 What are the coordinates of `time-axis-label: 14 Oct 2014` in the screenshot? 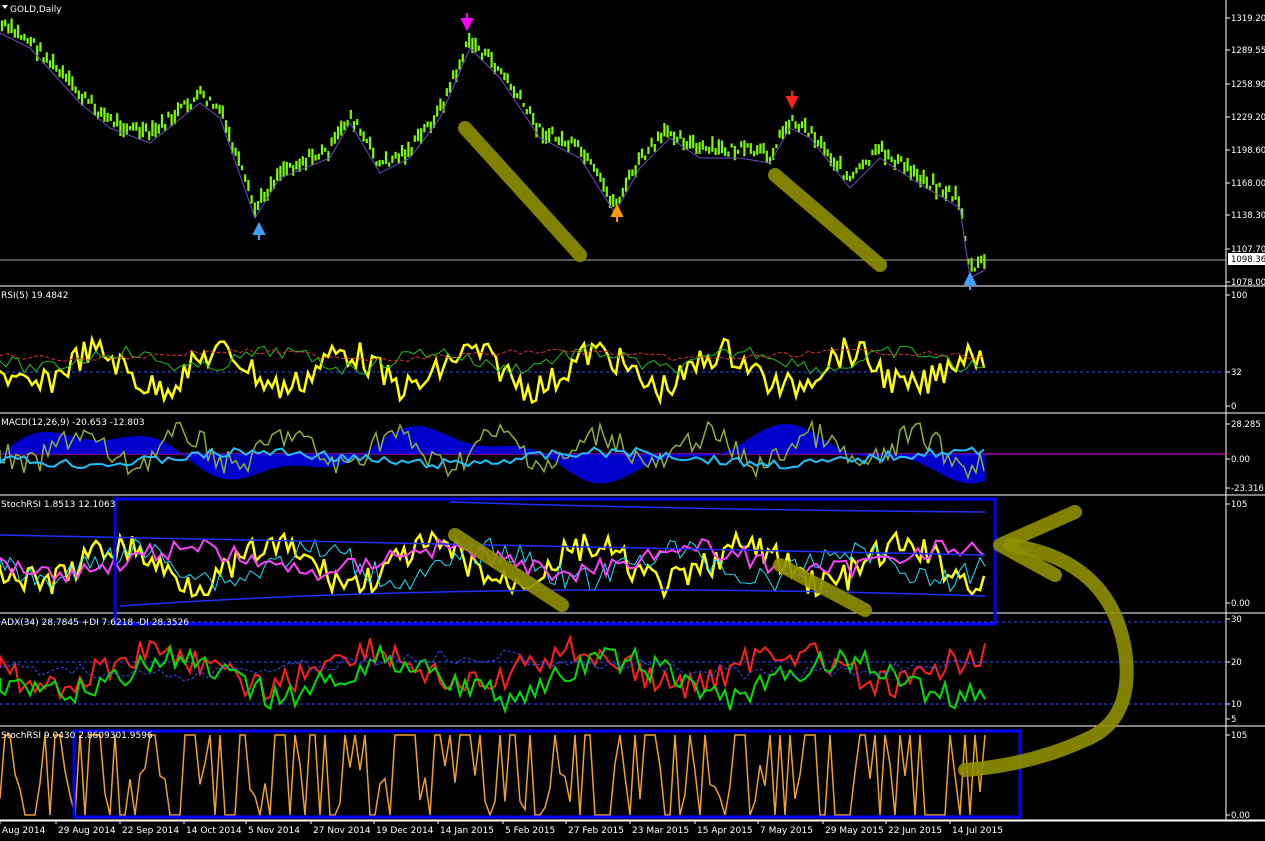 It's located at (214, 831).